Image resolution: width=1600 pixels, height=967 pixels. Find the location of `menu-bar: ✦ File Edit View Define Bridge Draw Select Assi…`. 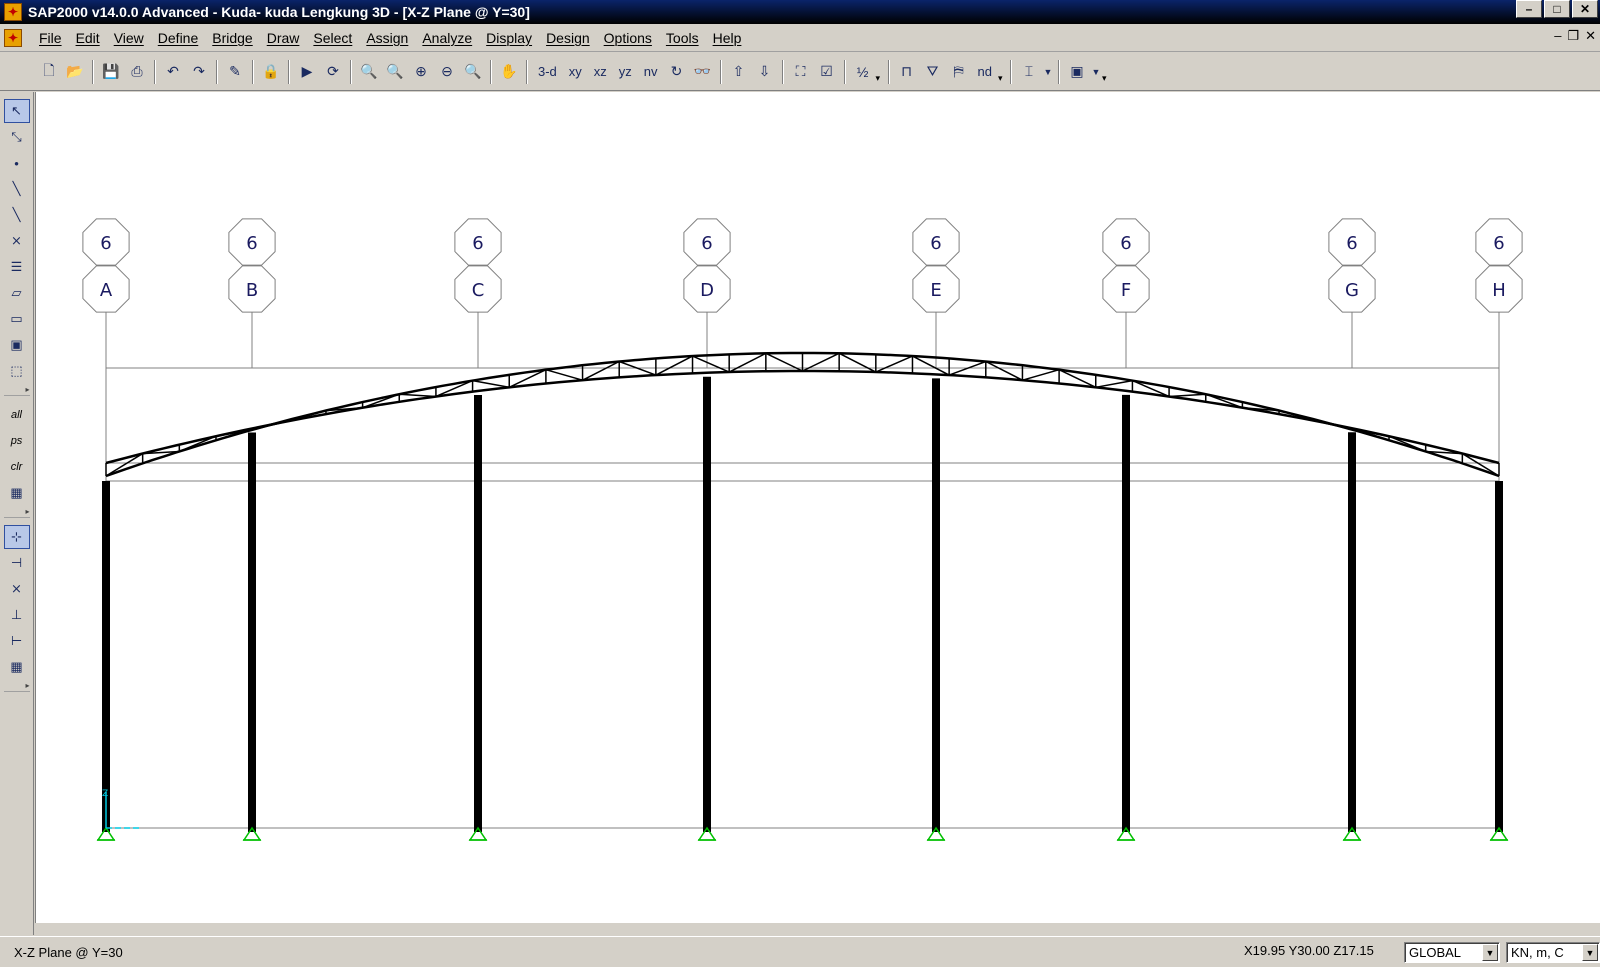

menu-bar: ✦ File Edit View Define Bridge Draw Select Assi… is located at coordinates (800, 38).